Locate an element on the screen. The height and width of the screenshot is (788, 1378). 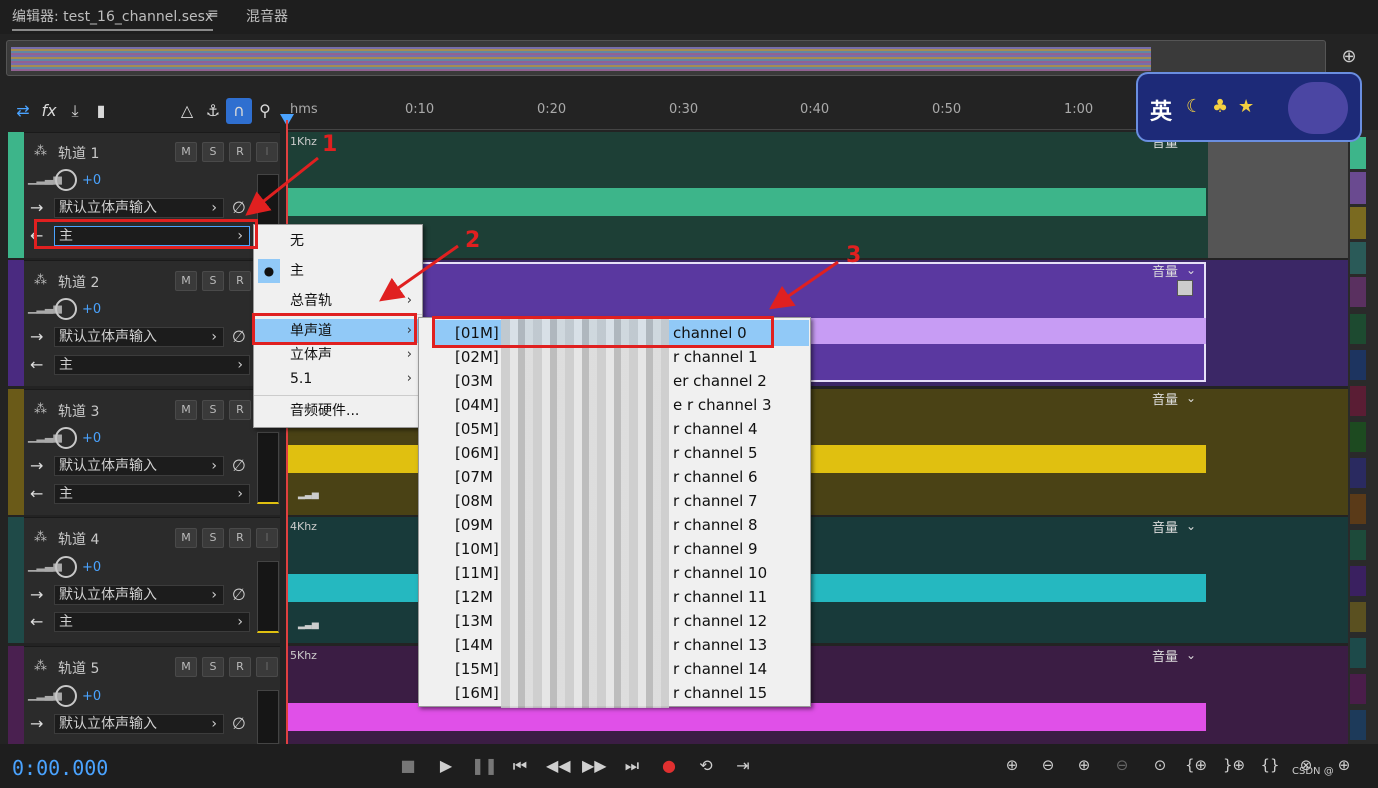
skip-to-start-icon: ⏮ is located at coordinates (520, 766).